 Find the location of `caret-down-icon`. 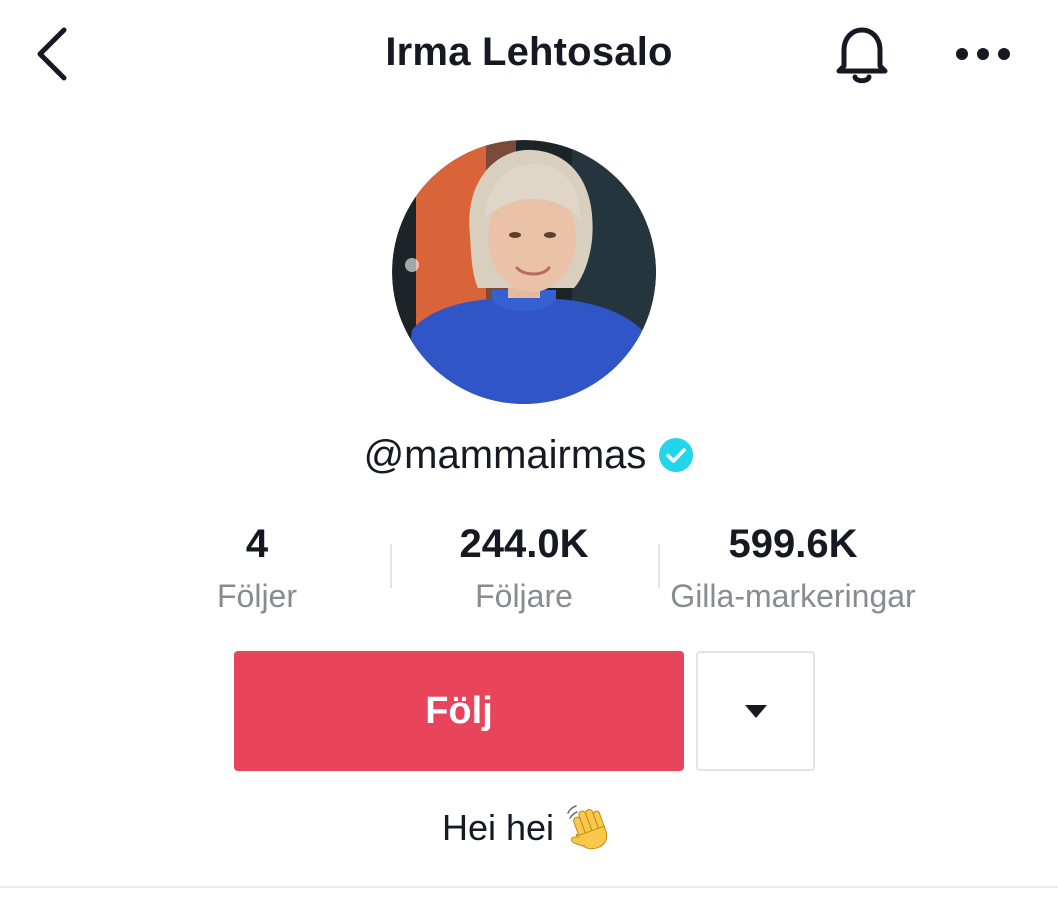

caret-down-icon is located at coordinates (755, 711).